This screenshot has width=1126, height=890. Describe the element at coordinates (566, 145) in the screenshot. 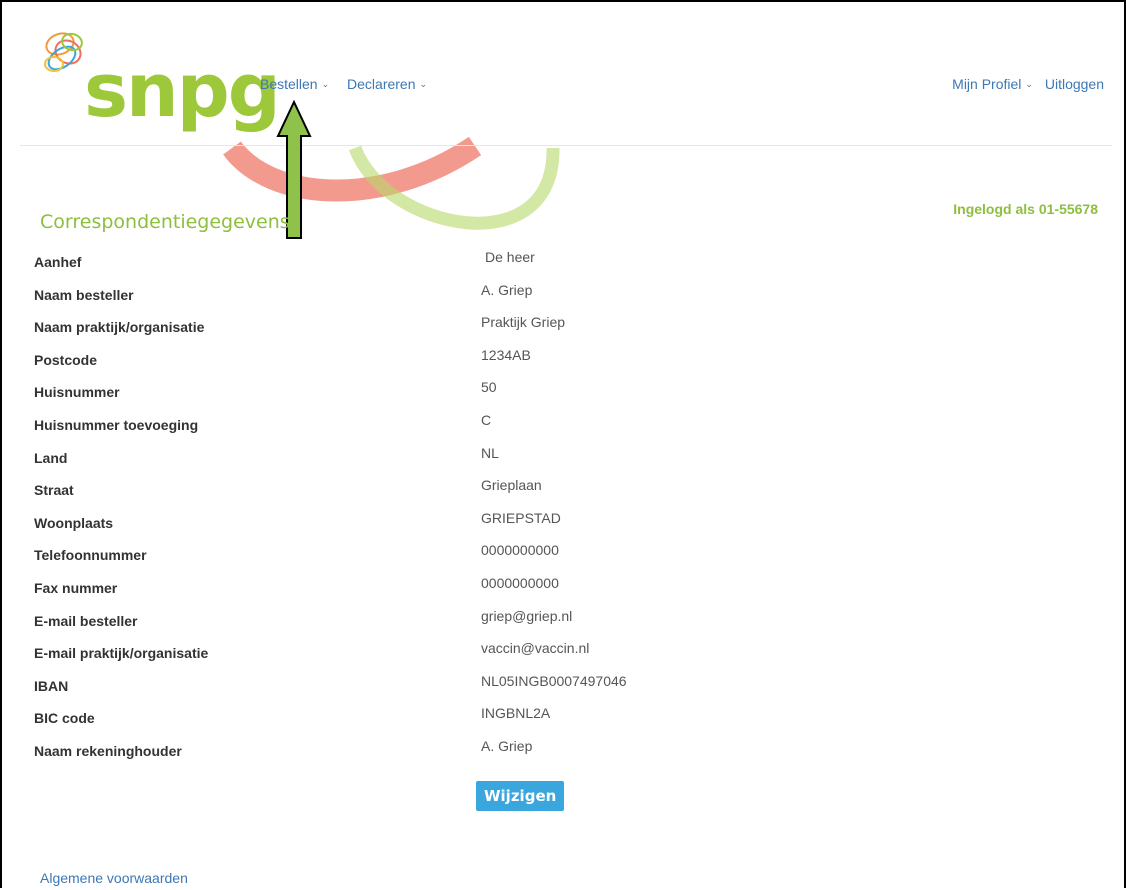

I see `header-divider` at that location.